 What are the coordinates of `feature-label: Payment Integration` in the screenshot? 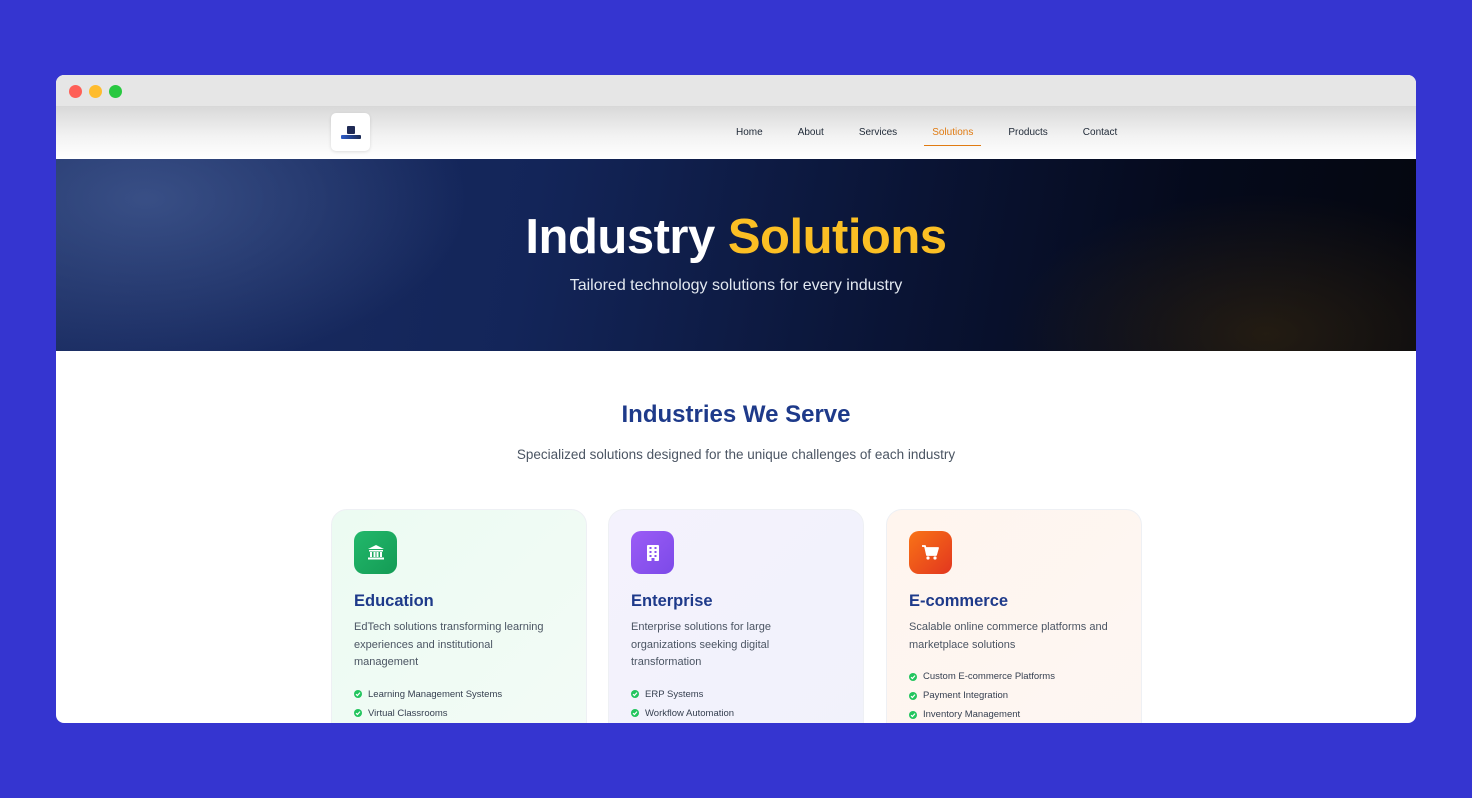 It's located at (966, 695).